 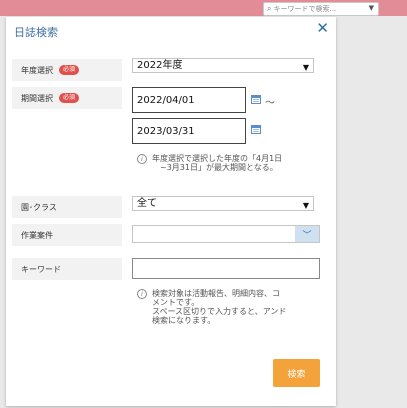 What do you see at coordinates (41, 269) in the screenshot?
I see `keyword-label-text: キーワード` at bounding box center [41, 269].